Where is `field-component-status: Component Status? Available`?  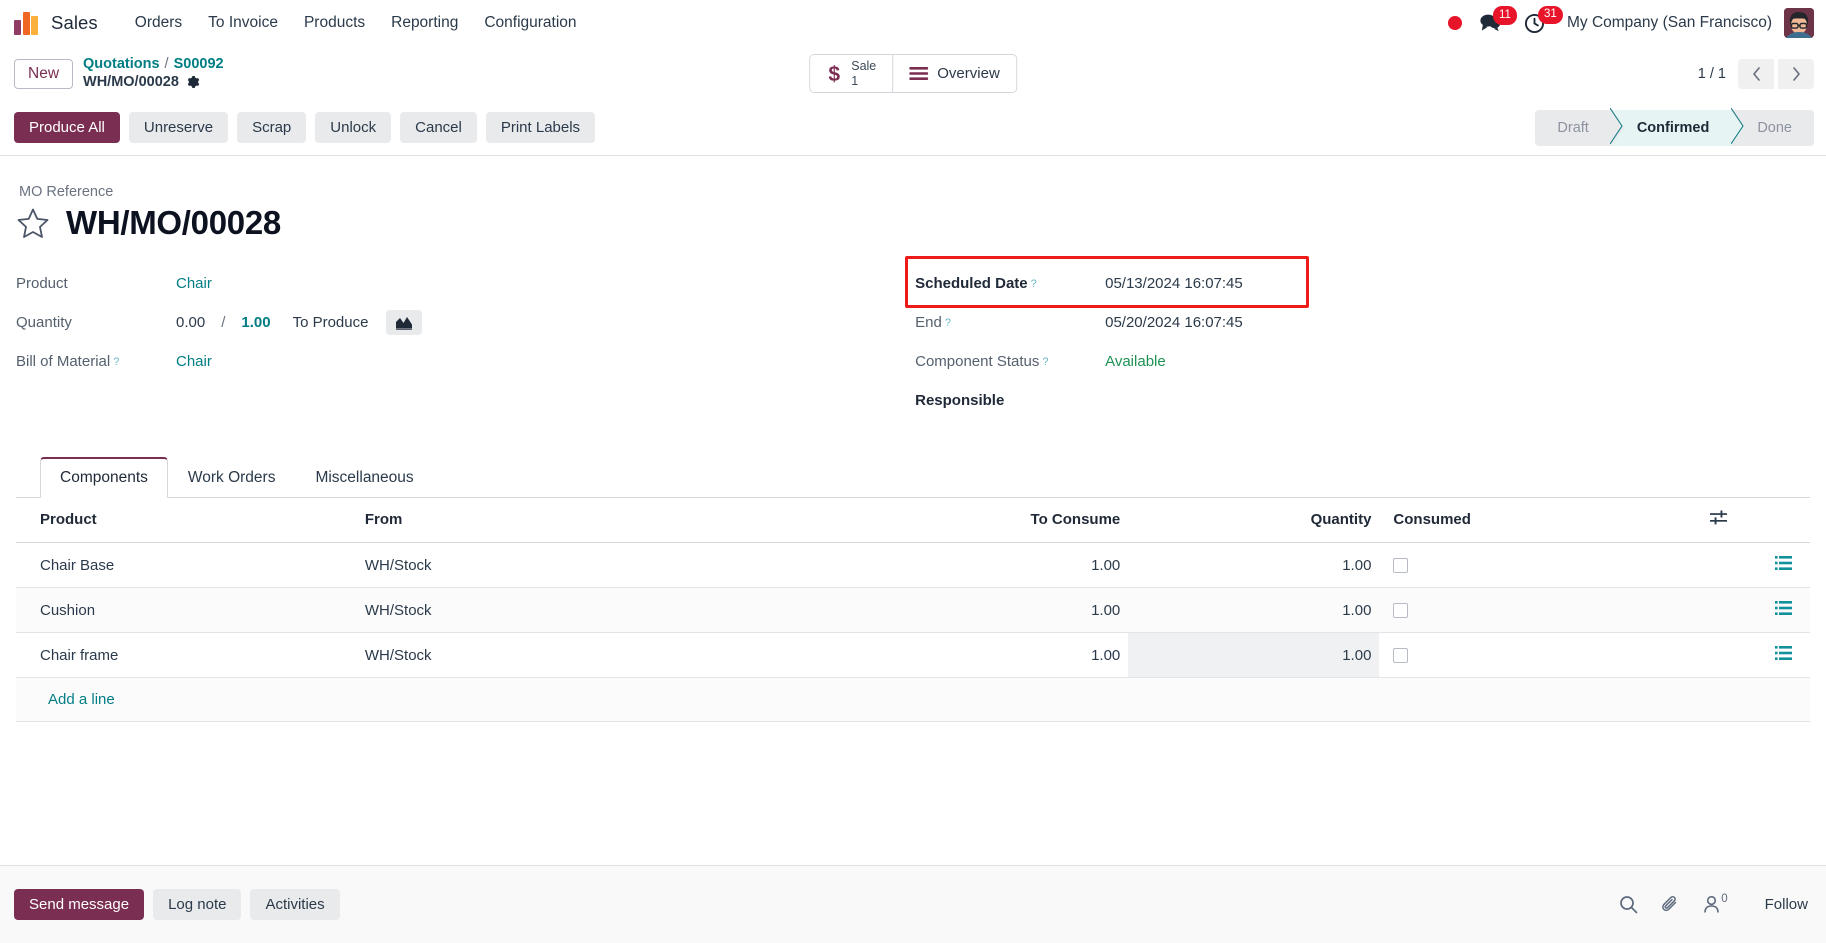
field-component-status: Component Status? Available is located at coordinates (1362, 361).